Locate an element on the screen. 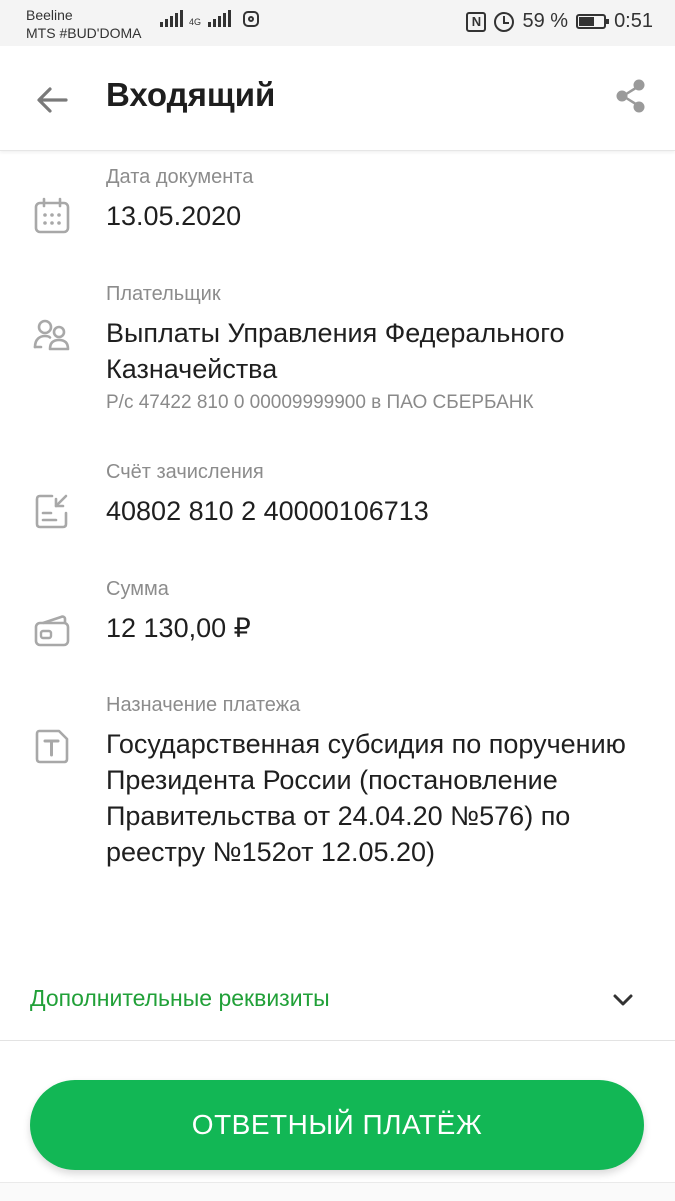 Image resolution: width=675 pixels, height=1201 pixels. document-date-label: Дата документа is located at coordinates (180, 177).